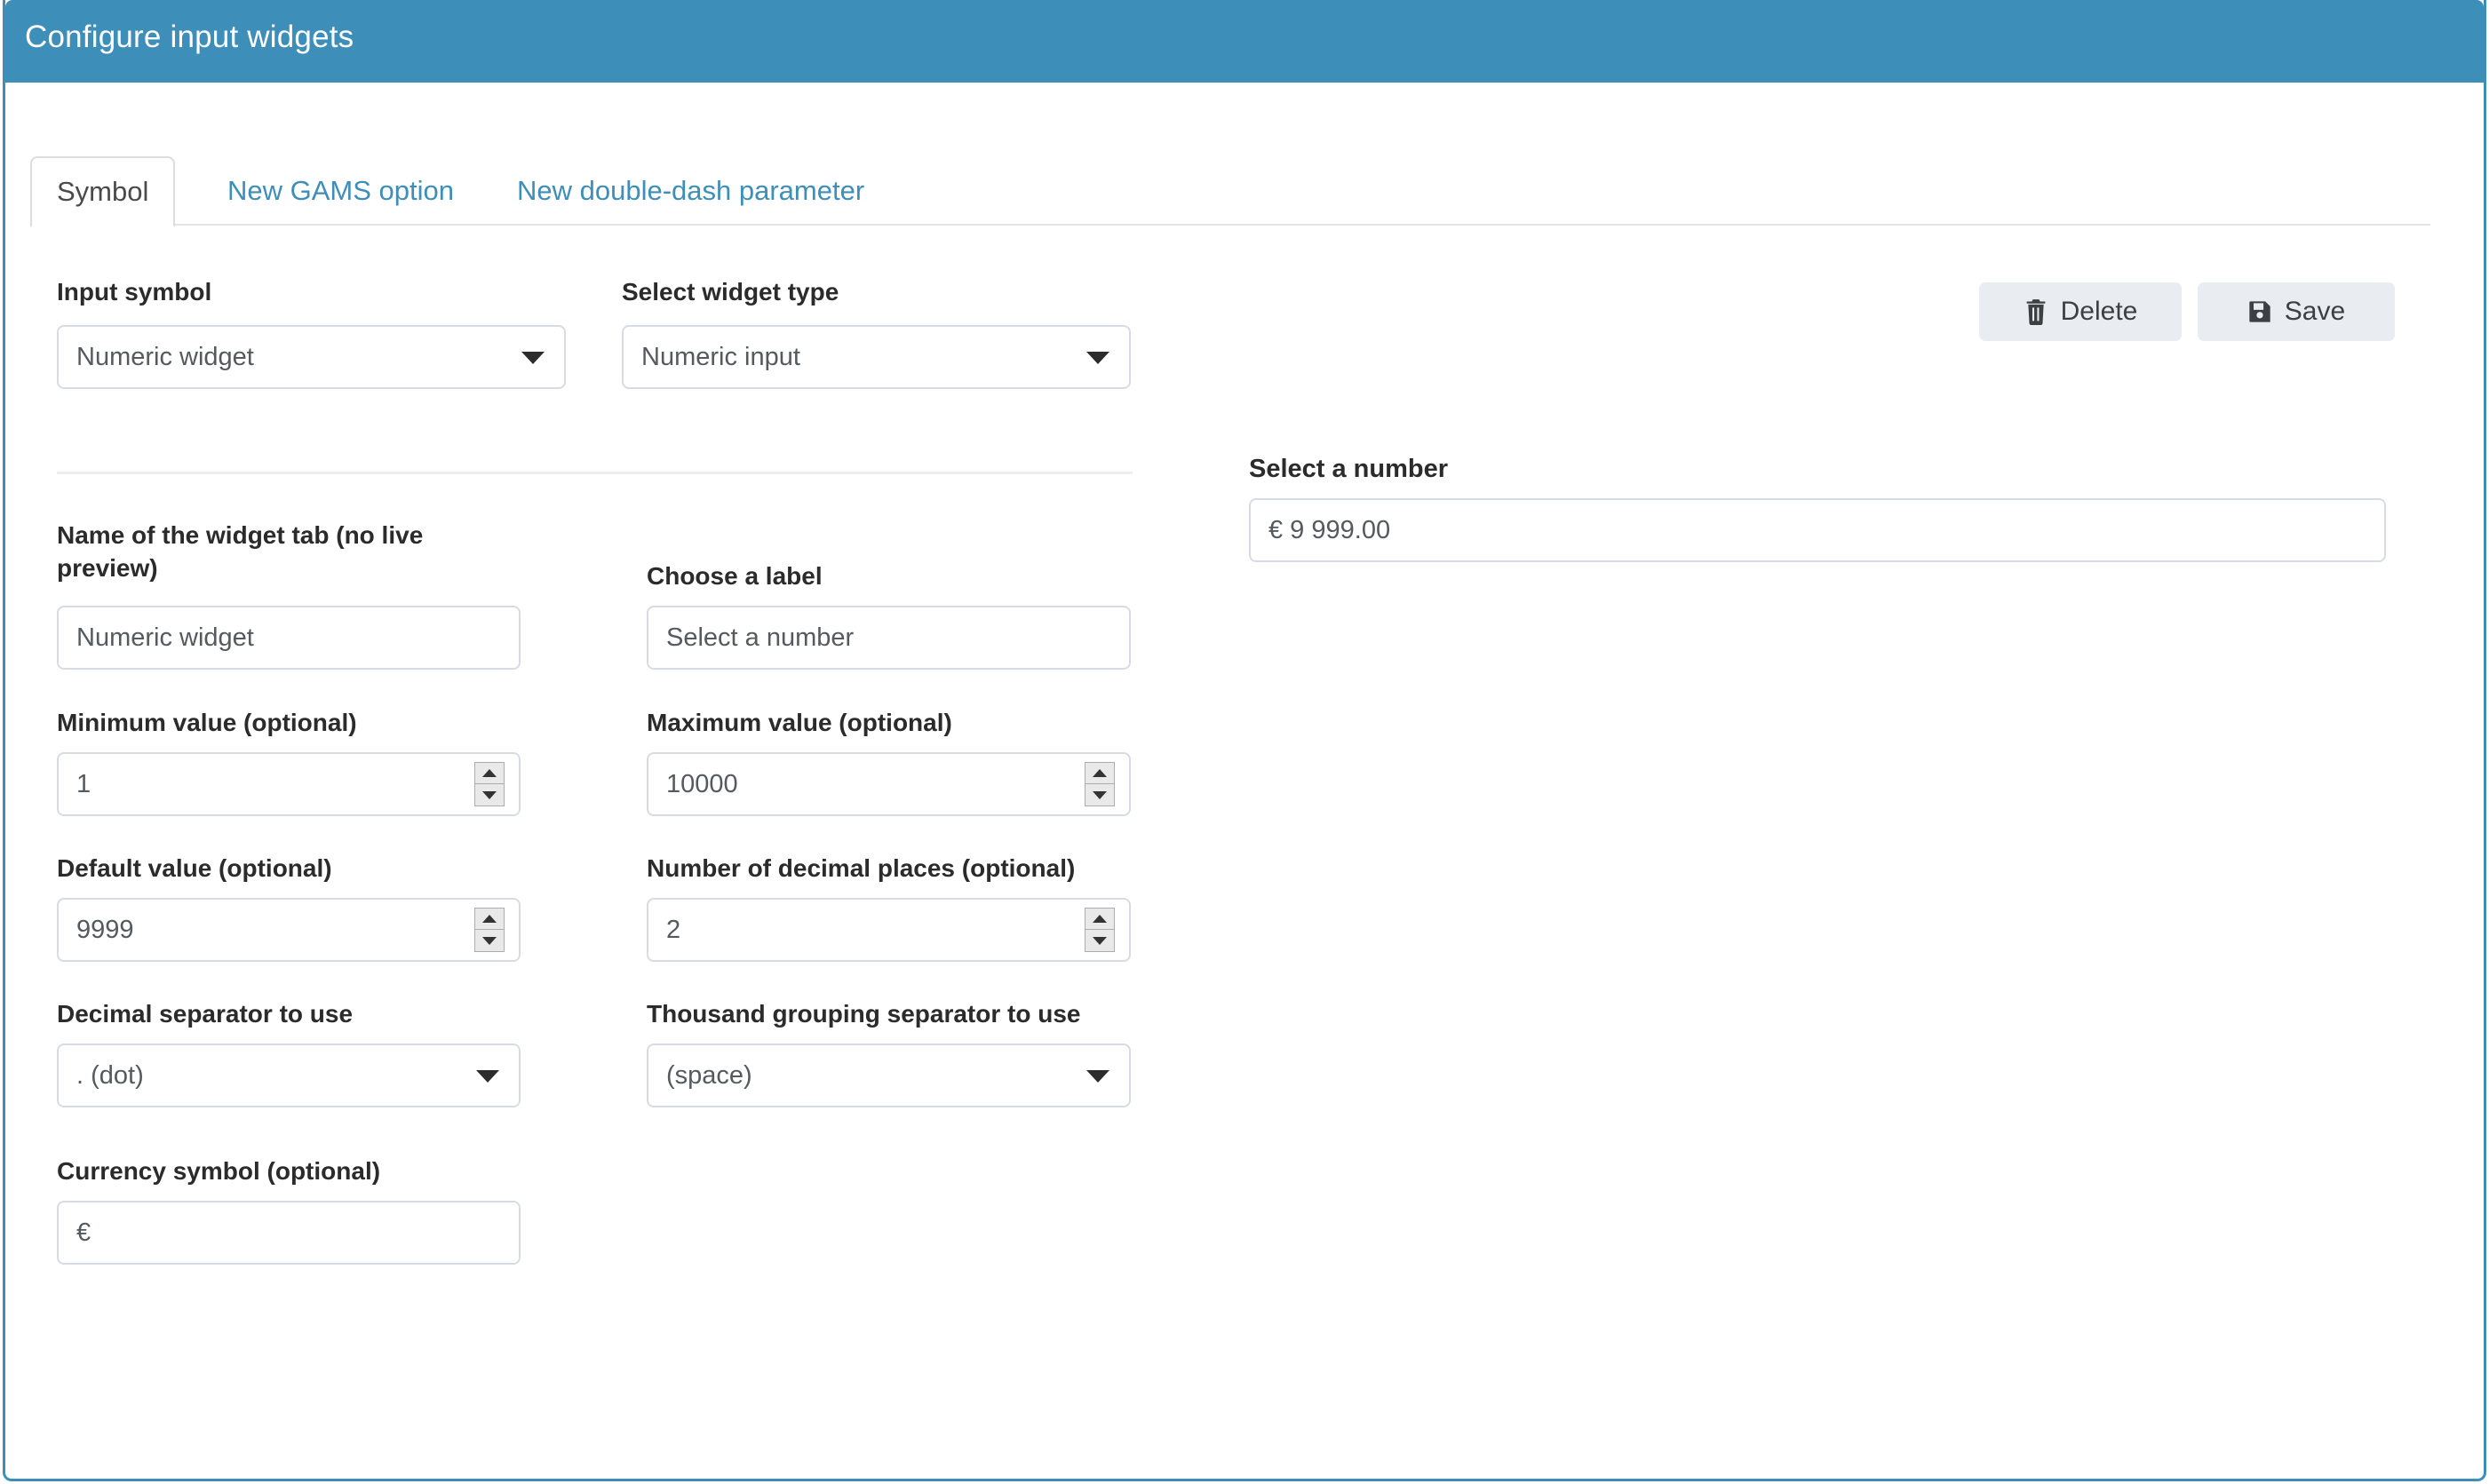 This screenshot has height=1484, width=2489. What do you see at coordinates (709, 1075) in the screenshot?
I see `thousand-separator-value: (space)` at bounding box center [709, 1075].